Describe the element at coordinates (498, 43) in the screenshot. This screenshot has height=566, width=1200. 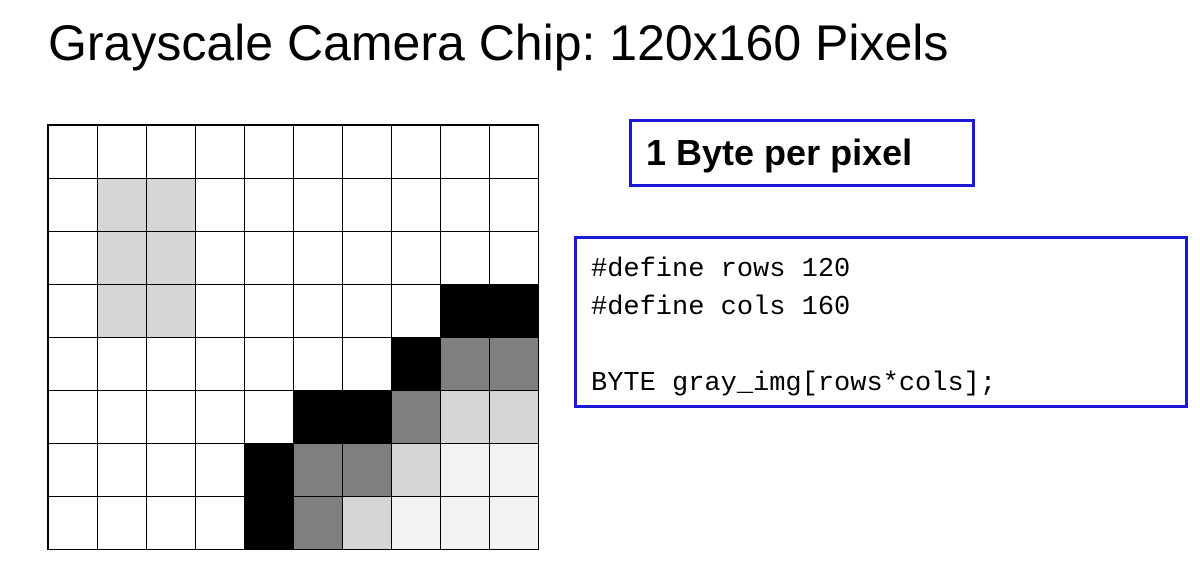
I see `slide-title: Grayscale Camera Chip: 120x160 Pixels` at that location.